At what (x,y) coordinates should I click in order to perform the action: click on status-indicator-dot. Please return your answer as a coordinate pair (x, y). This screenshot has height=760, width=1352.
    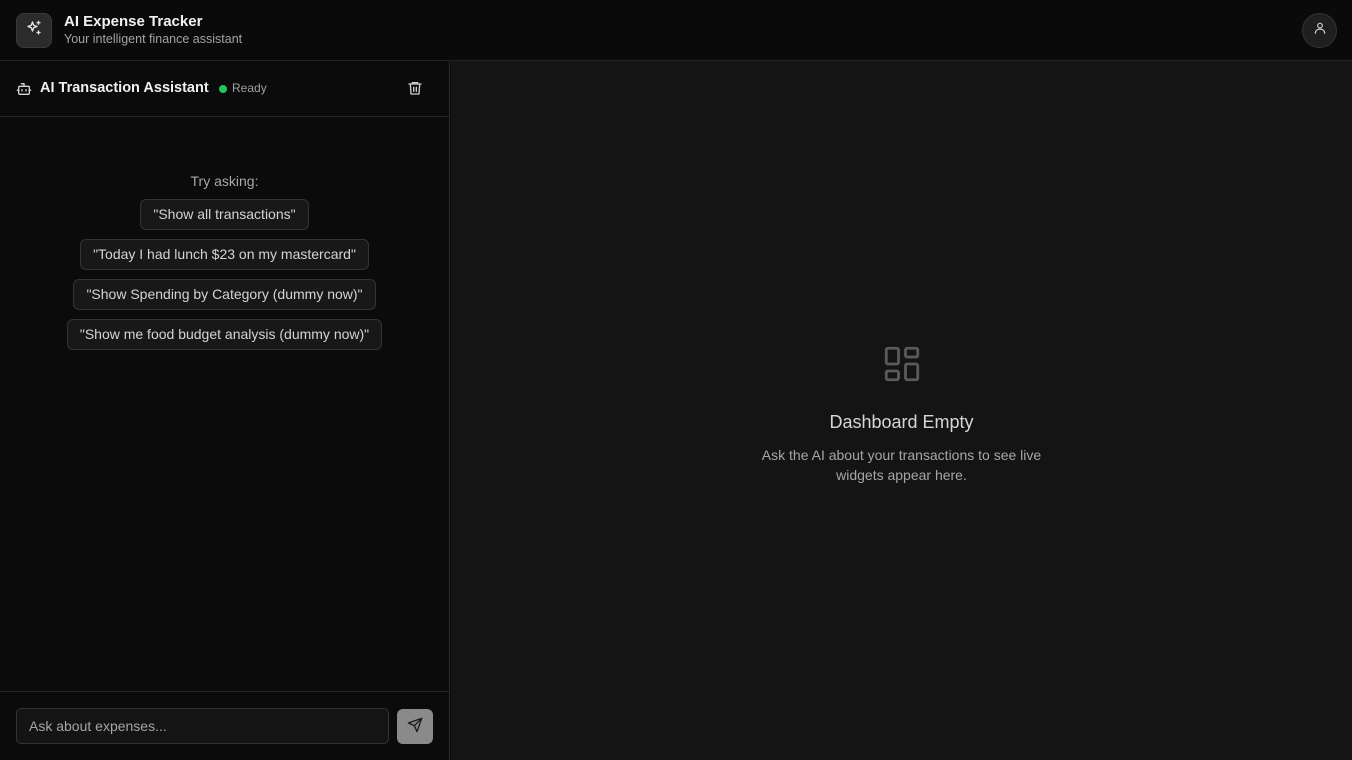
    Looking at the image, I should click on (223, 89).